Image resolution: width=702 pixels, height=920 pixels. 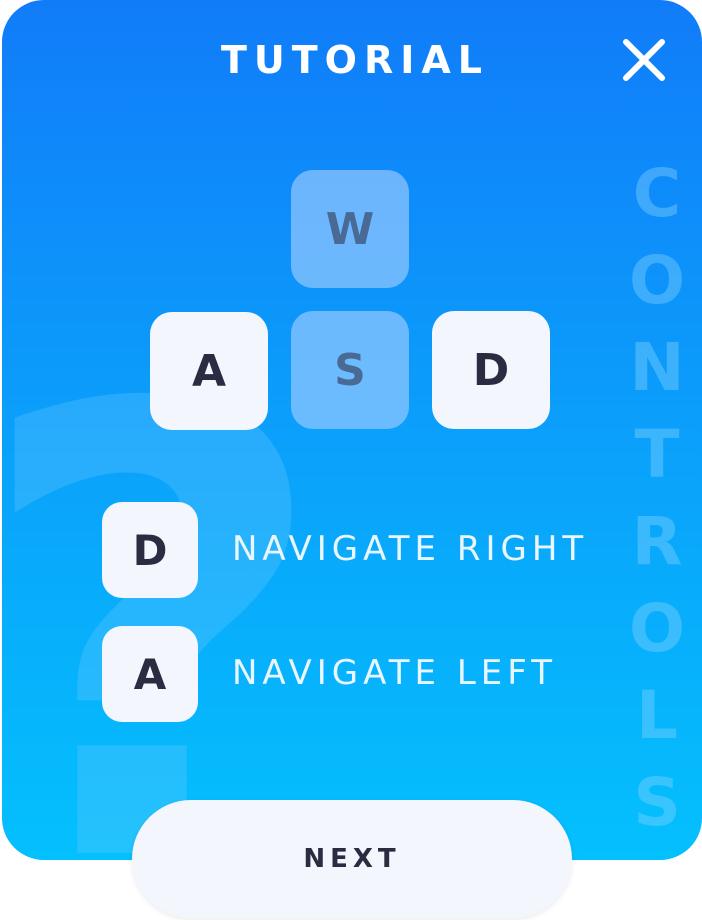 I want to click on action-label-navigate-right: NAVIGATE RIGHT, so click(x=410, y=549).